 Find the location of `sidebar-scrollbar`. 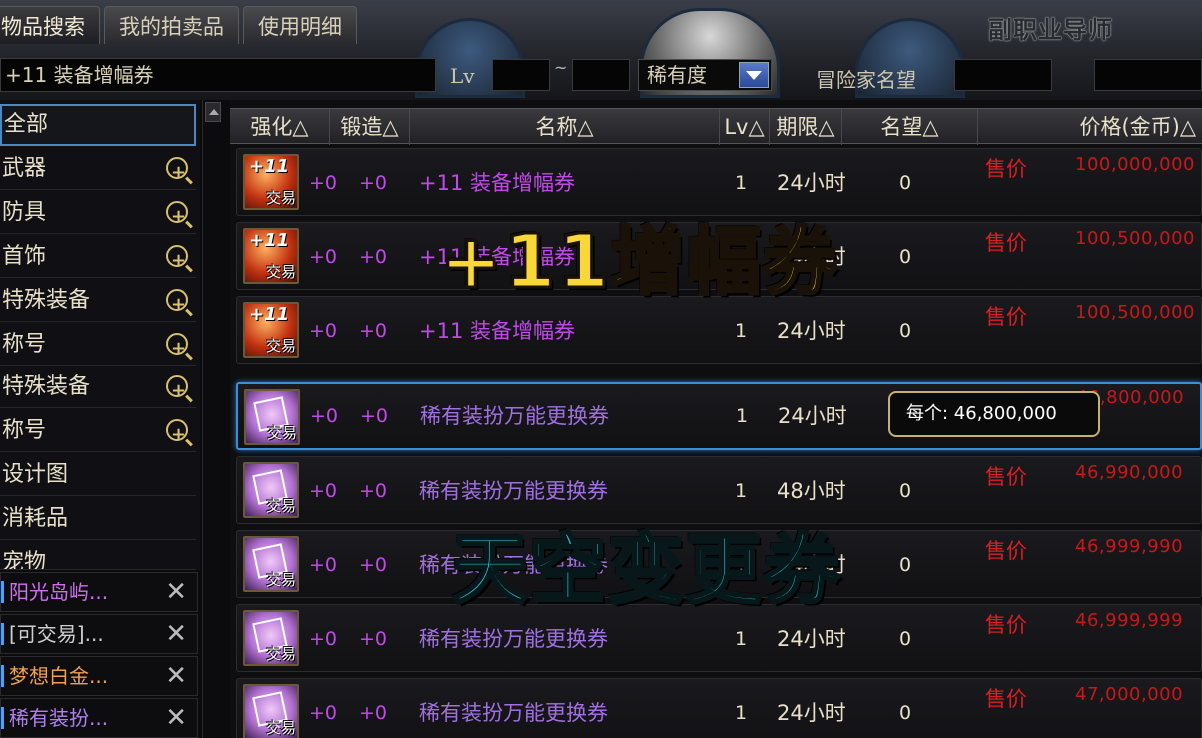

sidebar-scrollbar is located at coordinates (212, 419).